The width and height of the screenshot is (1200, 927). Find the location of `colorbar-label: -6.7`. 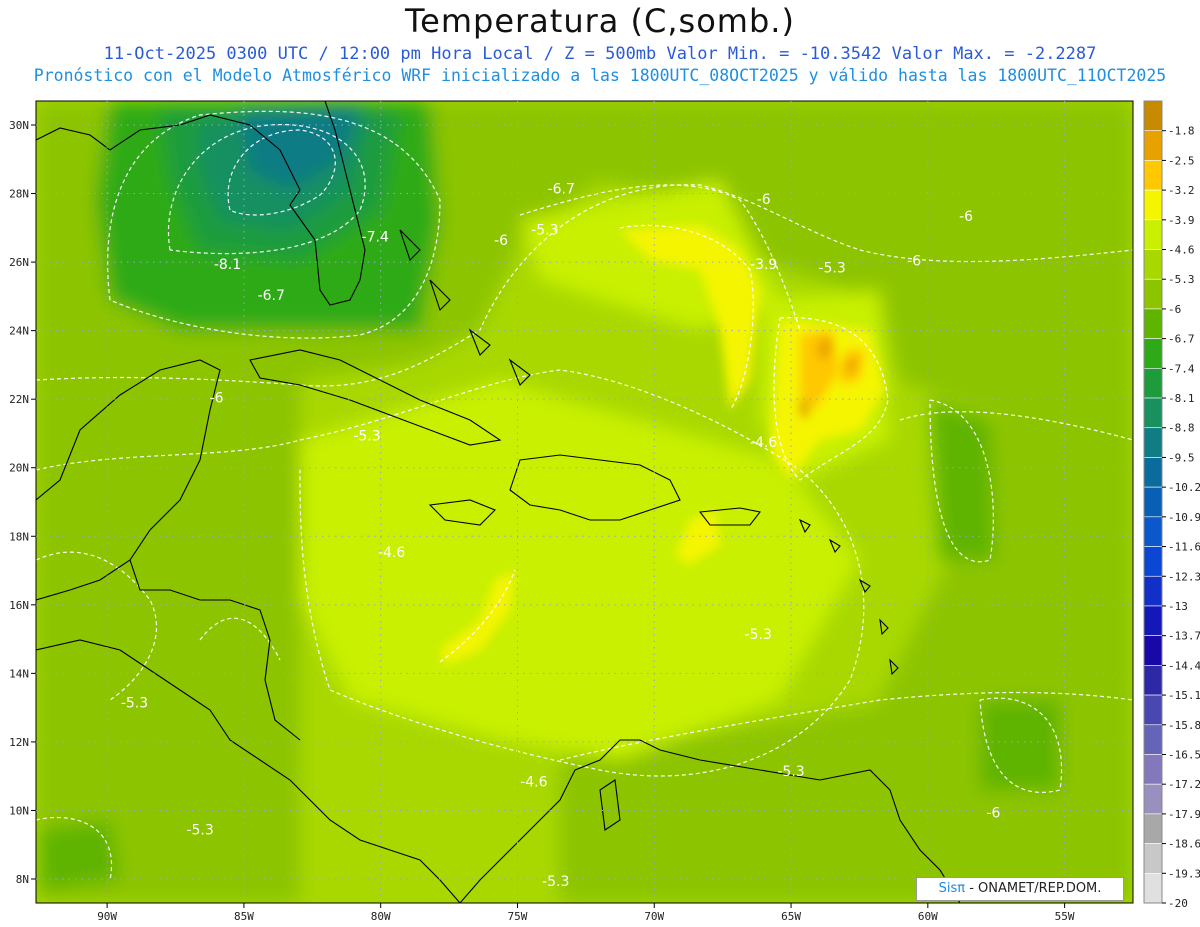

colorbar-label: -6.7 is located at coordinates (1181, 339).